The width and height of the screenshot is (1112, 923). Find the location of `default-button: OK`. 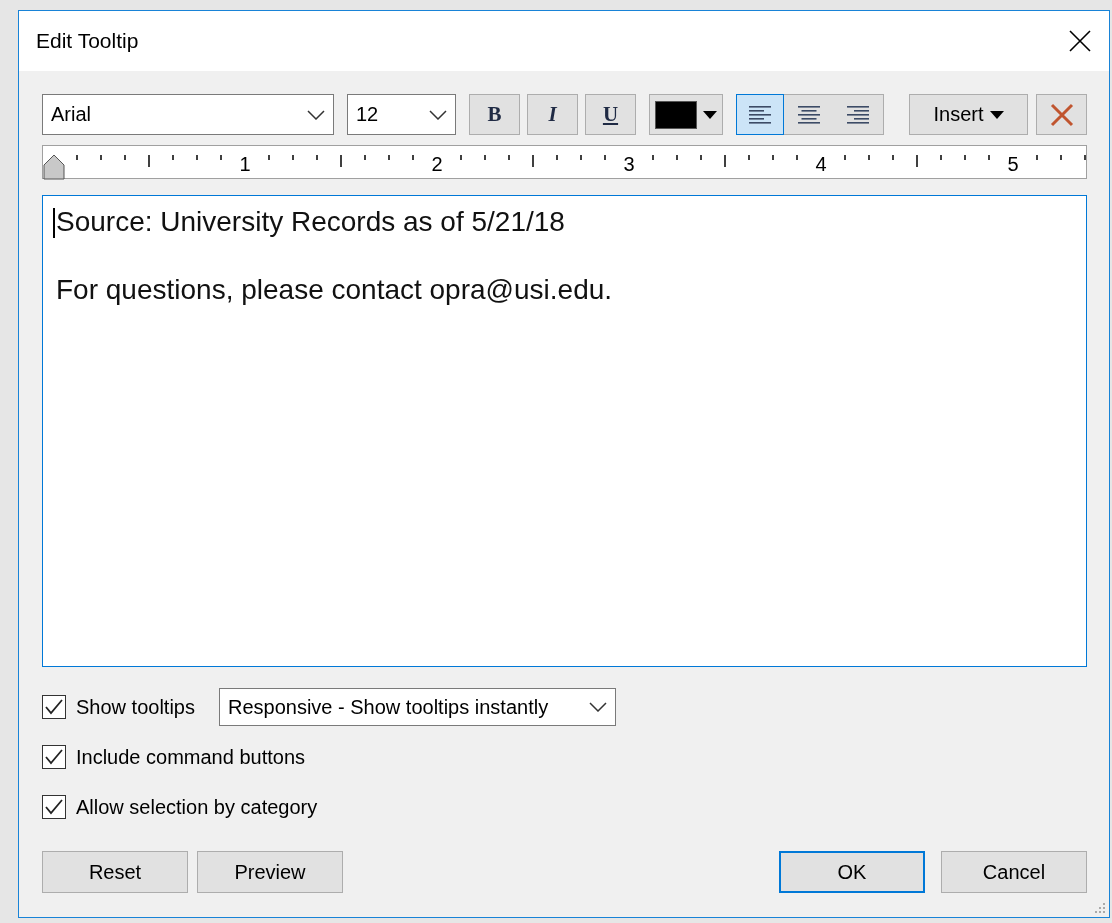

default-button: OK is located at coordinates (852, 872).